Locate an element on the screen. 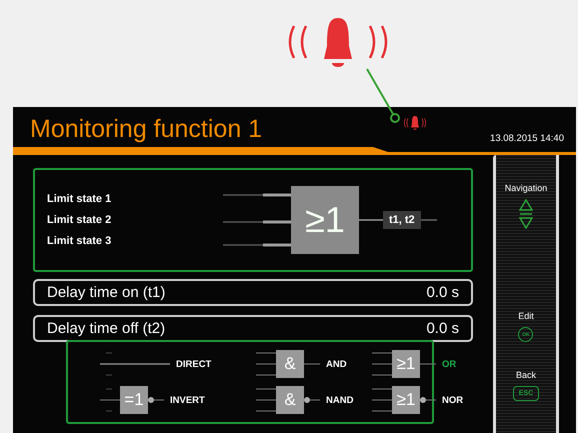  logic-gate: =1 is located at coordinates (134, 400).